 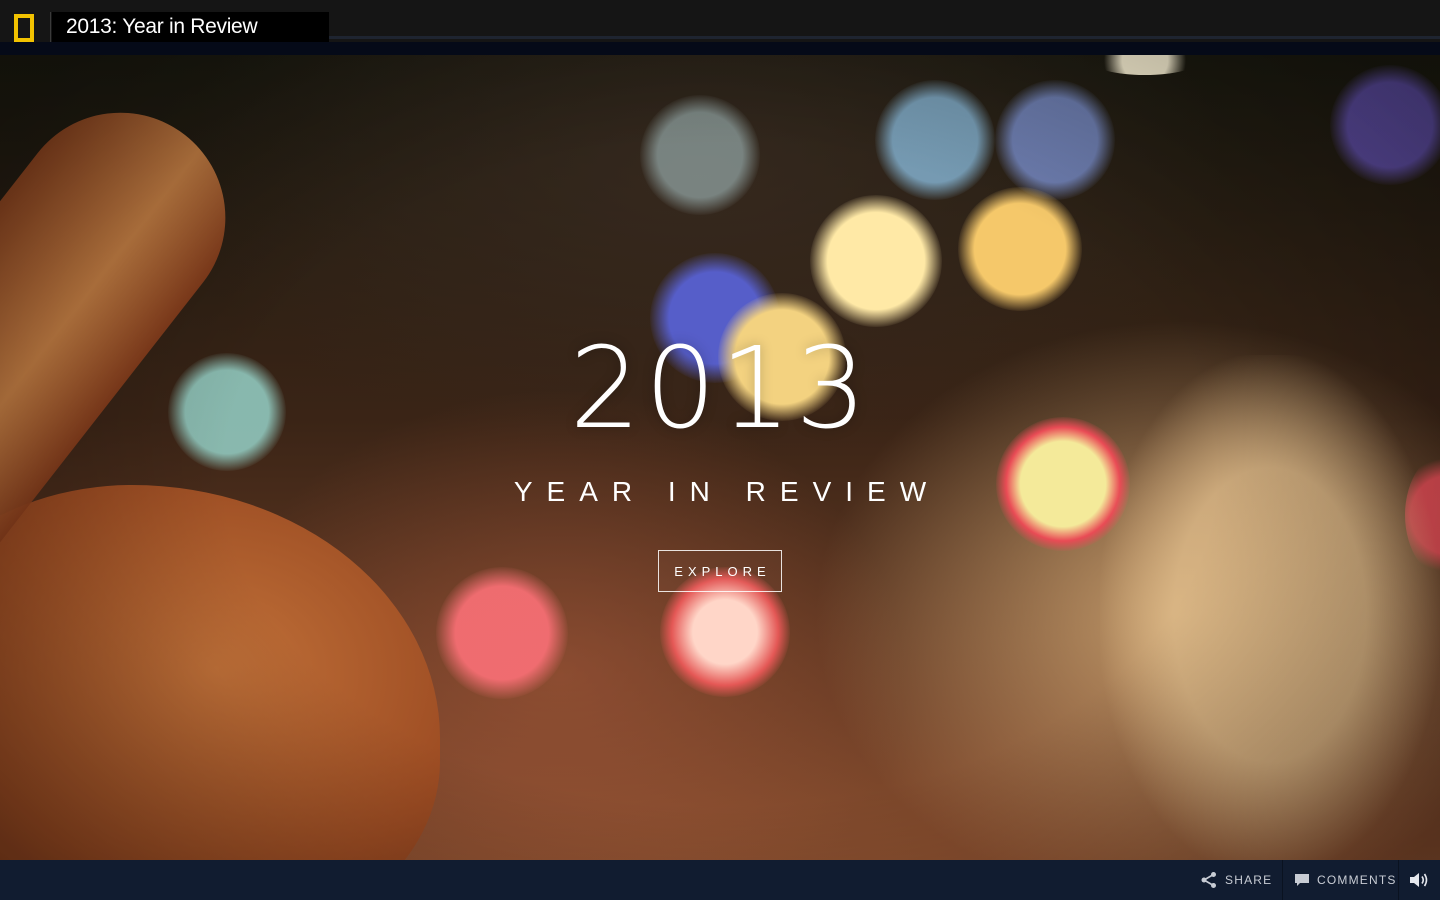 I want to click on hero-year: 2013, so click(x=720, y=389).